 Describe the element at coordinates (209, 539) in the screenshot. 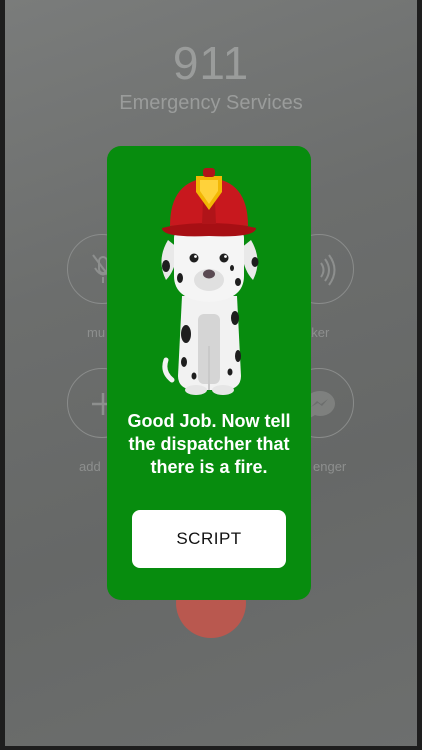

I see `script-button: SCRIPT` at that location.